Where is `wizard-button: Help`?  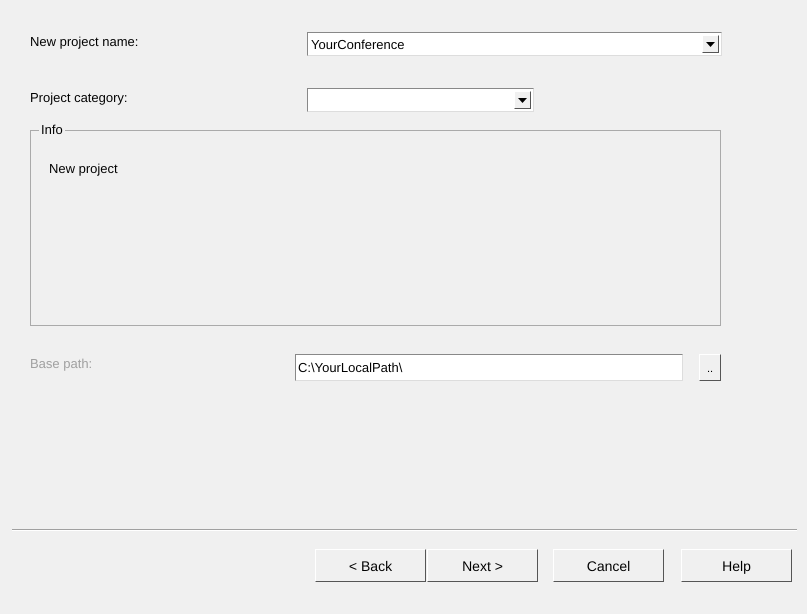 wizard-button: Help is located at coordinates (736, 565).